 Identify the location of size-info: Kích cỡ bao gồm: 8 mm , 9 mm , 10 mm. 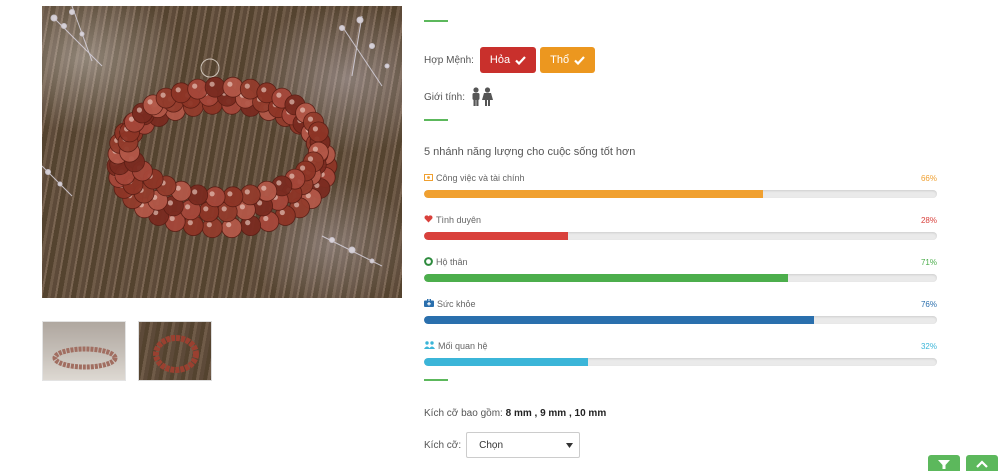
(515, 413).